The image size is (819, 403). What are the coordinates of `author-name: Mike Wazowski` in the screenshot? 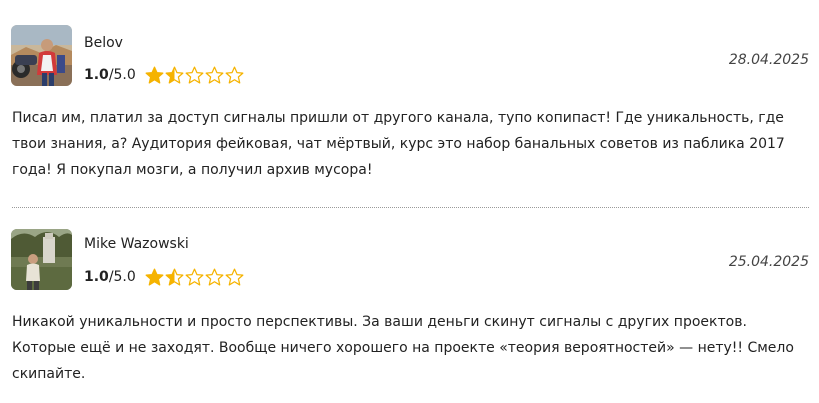 It's located at (136, 244).